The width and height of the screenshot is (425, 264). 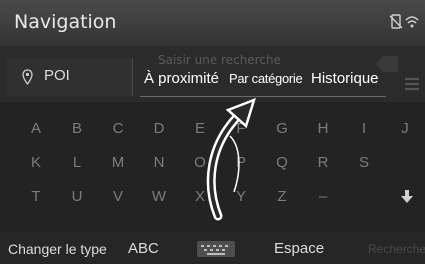 I want to click on search-submit-button: Rechercher, so click(x=396, y=249).